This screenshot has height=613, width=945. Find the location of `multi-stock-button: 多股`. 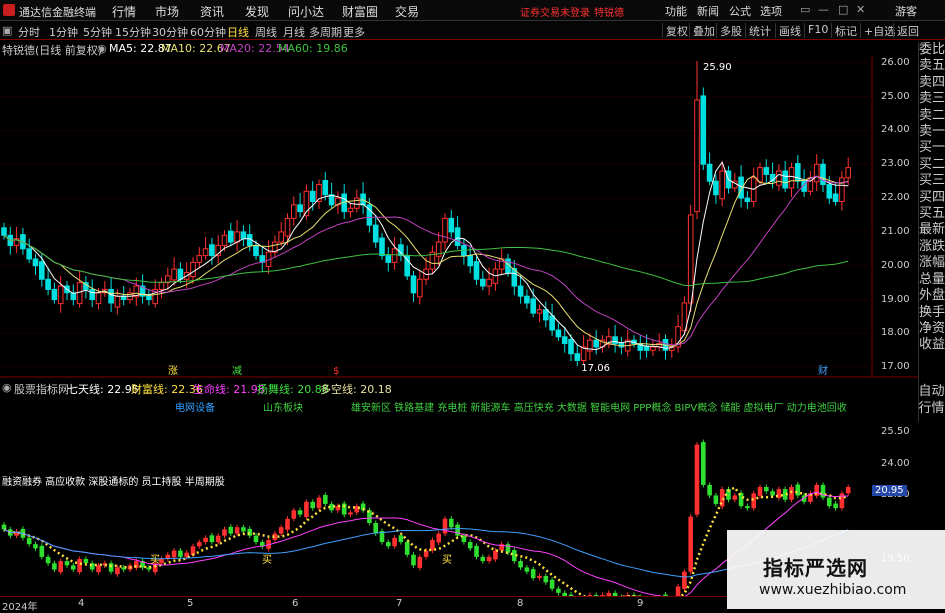

multi-stock-button: 多股 is located at coordinates (730, 30).